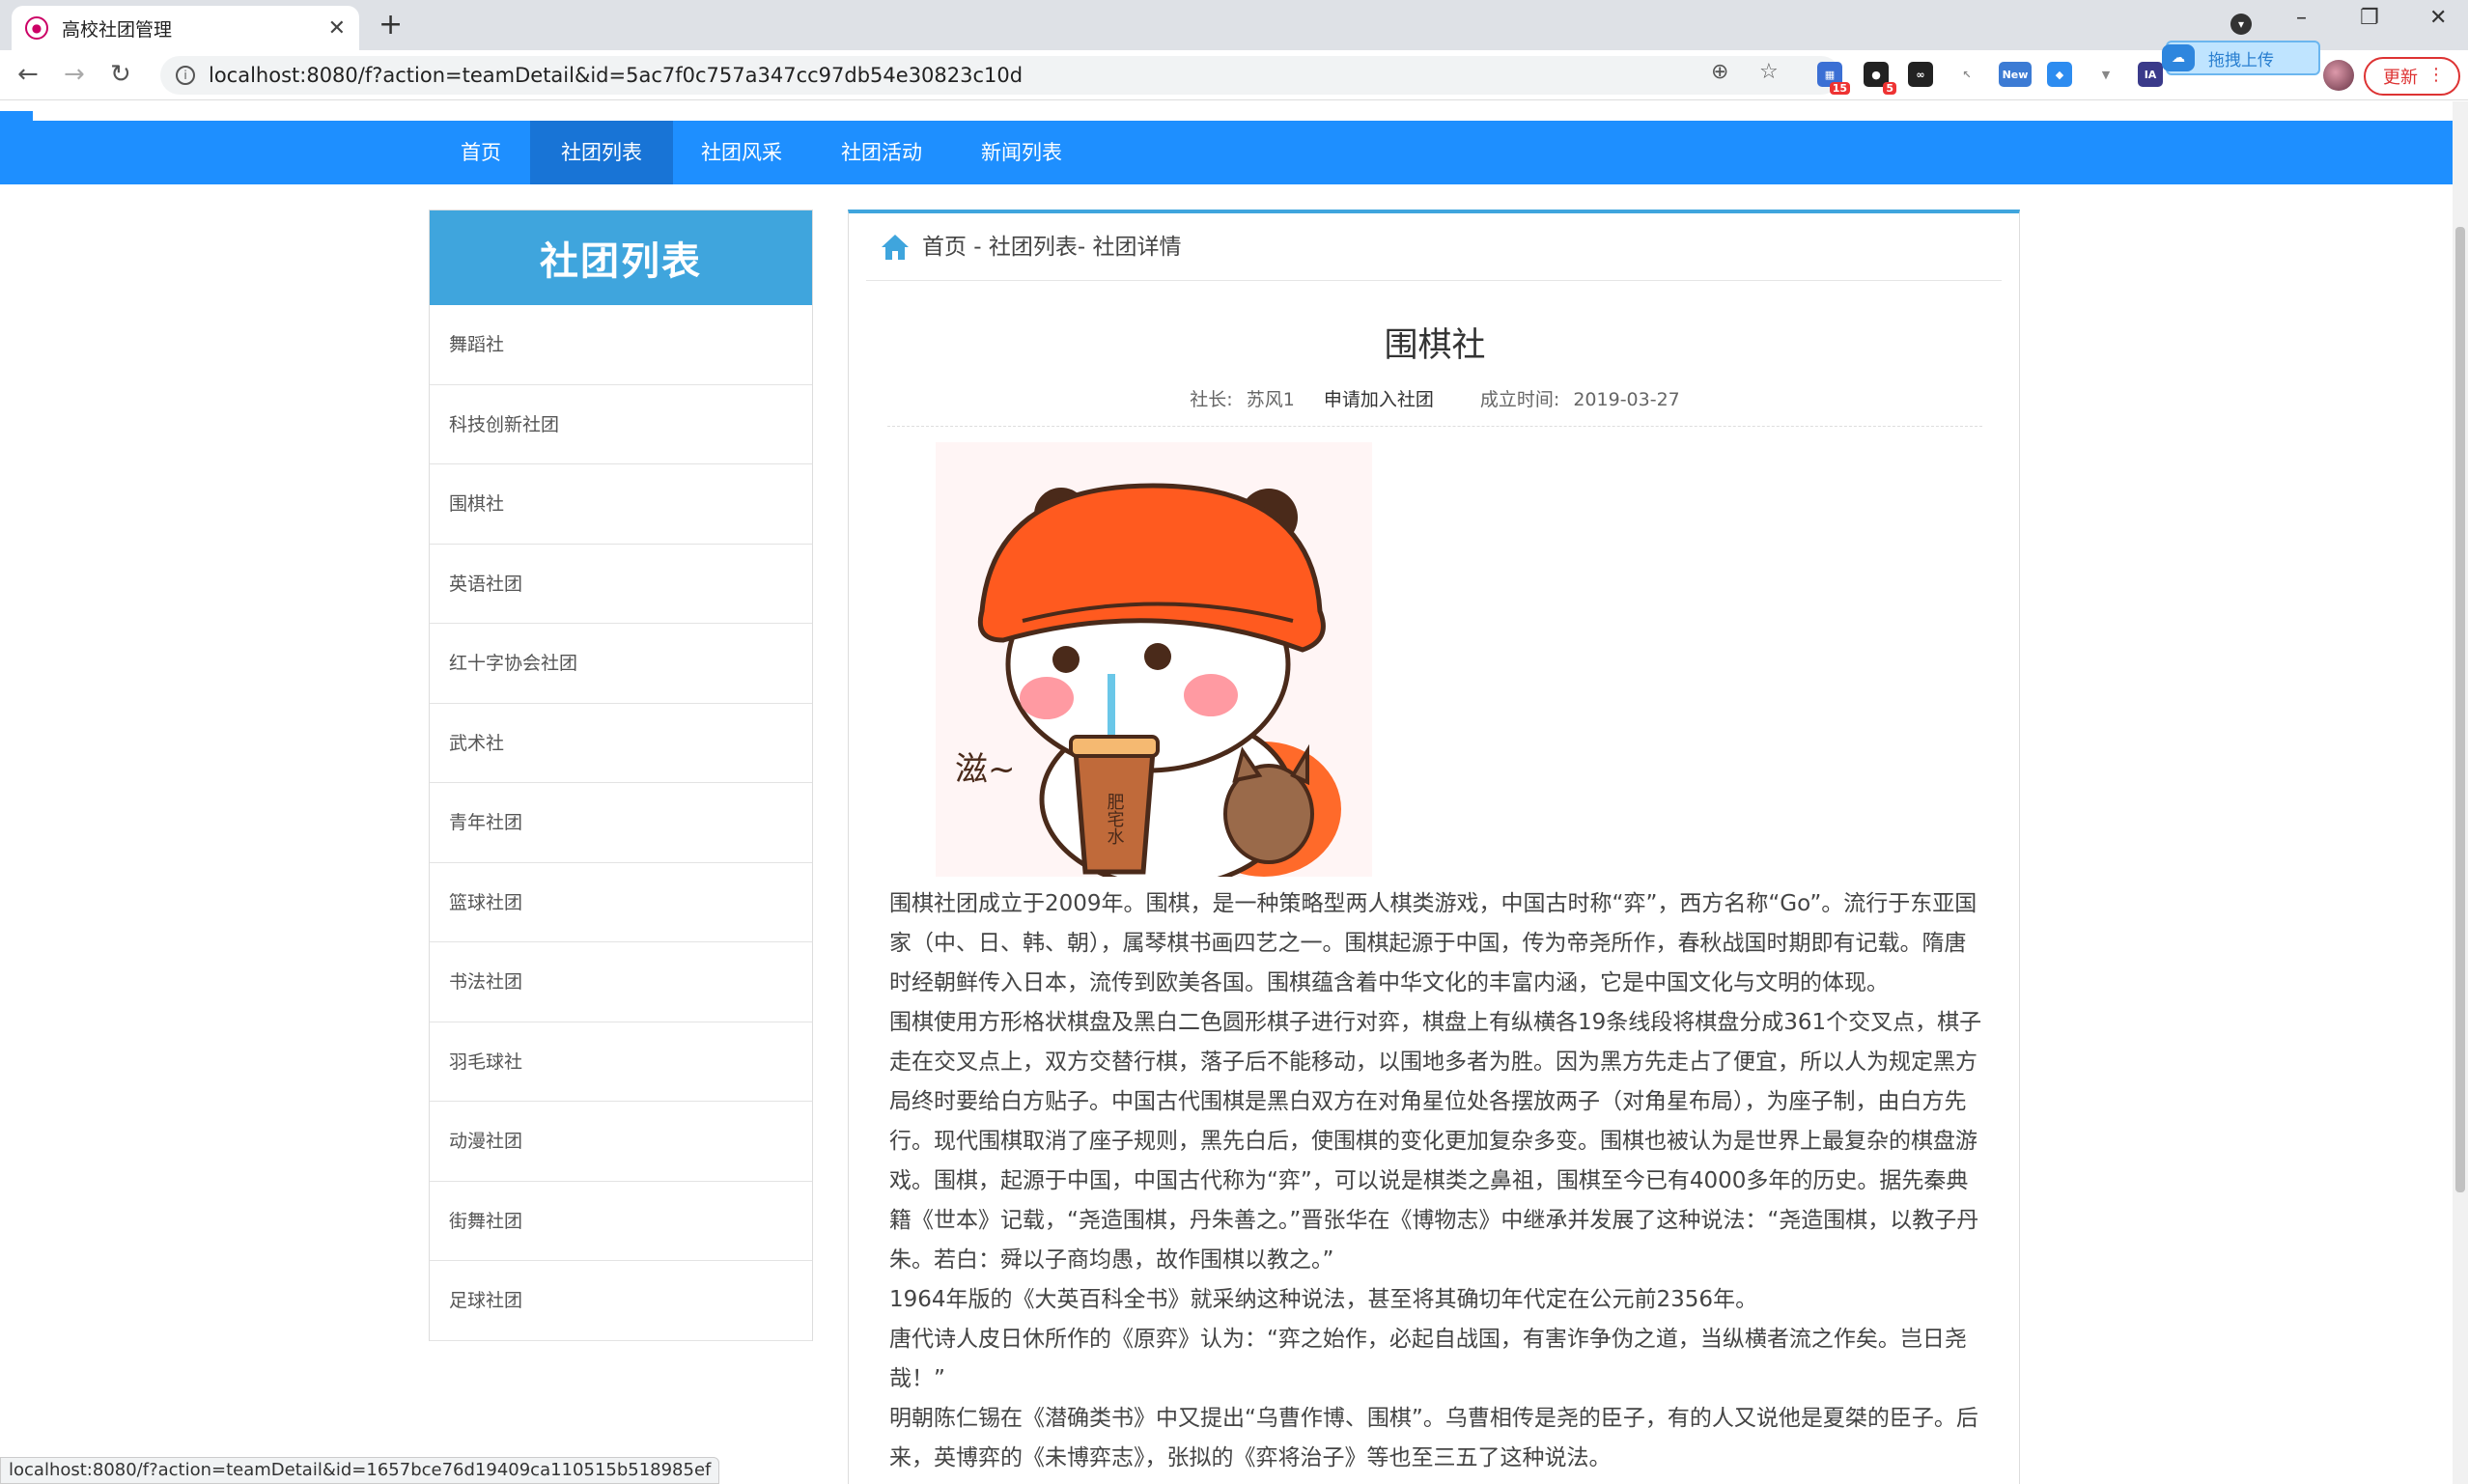 The image size is (2468, 1484). What do you see at coordinates (481, 153) in the screenshot?
I see `nav-item-home: 首页` at bounding box center [481, 153].